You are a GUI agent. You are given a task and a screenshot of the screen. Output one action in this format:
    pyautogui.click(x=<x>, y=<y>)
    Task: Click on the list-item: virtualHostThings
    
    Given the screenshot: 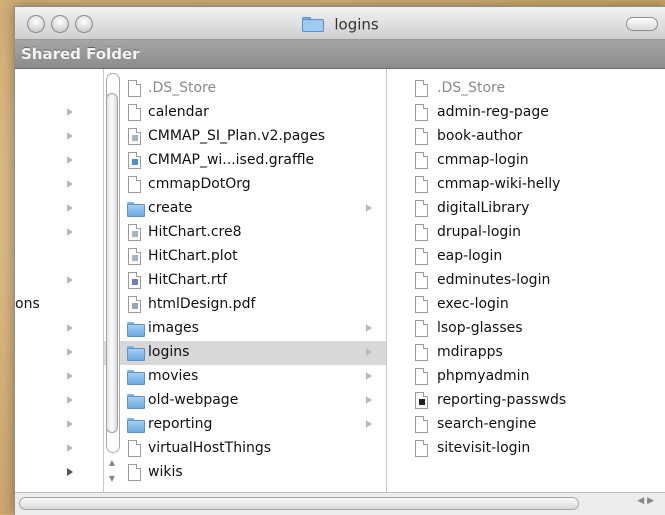 What is the action you would take?
    pyautogui.click(x=245, y=449)
    